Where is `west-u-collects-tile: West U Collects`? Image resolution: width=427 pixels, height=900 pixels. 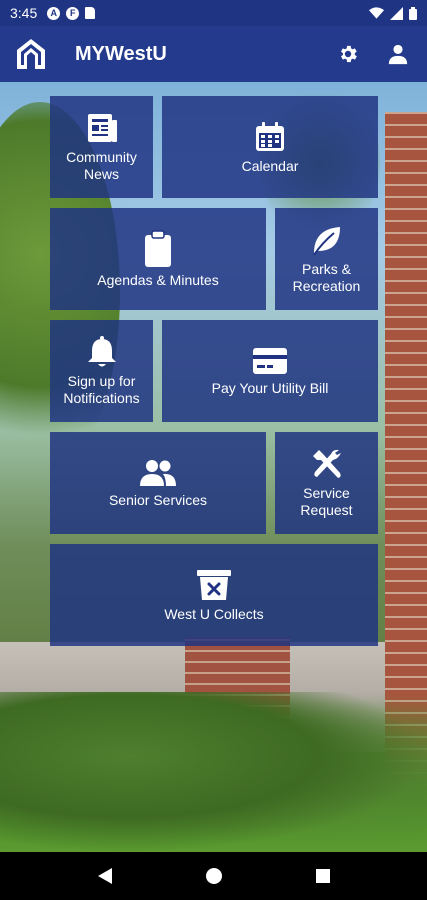
west-u-collects-tile: West U Collects is located at coordinates (214, 595).